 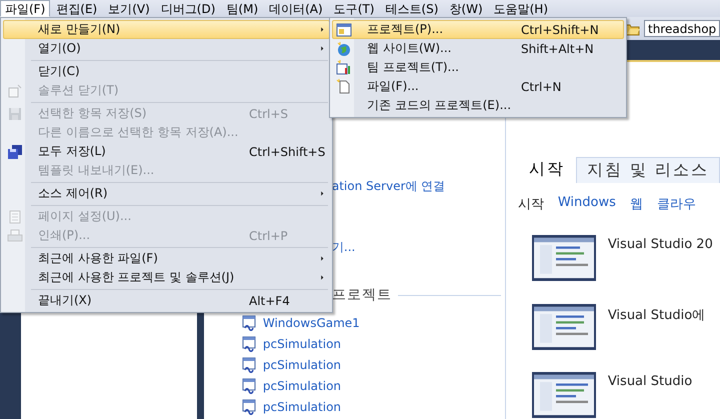 I want to click on menu-bar-item: 보기(V), so click(x=129, y=8).